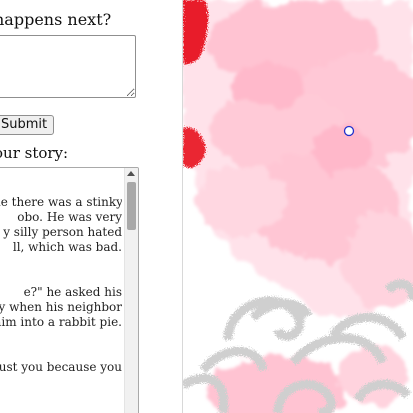 The height and width of the screenshot is (413, 413). What do you see at coordinates (61, 202) in the screenshot?
I see `story-line: ne there was a stinky` at bounding box center [61, 202].